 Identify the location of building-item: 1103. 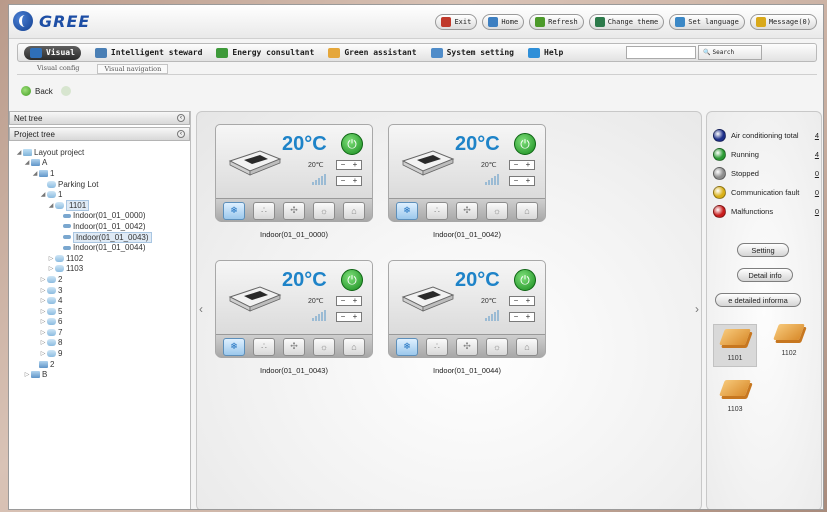
(735, 396).